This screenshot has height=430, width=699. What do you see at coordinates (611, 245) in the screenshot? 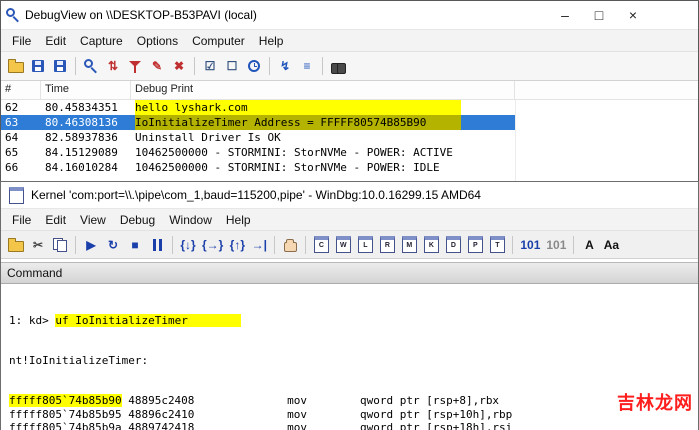
I see `text-size-icon: Aa` at bounding box center [611, 245].